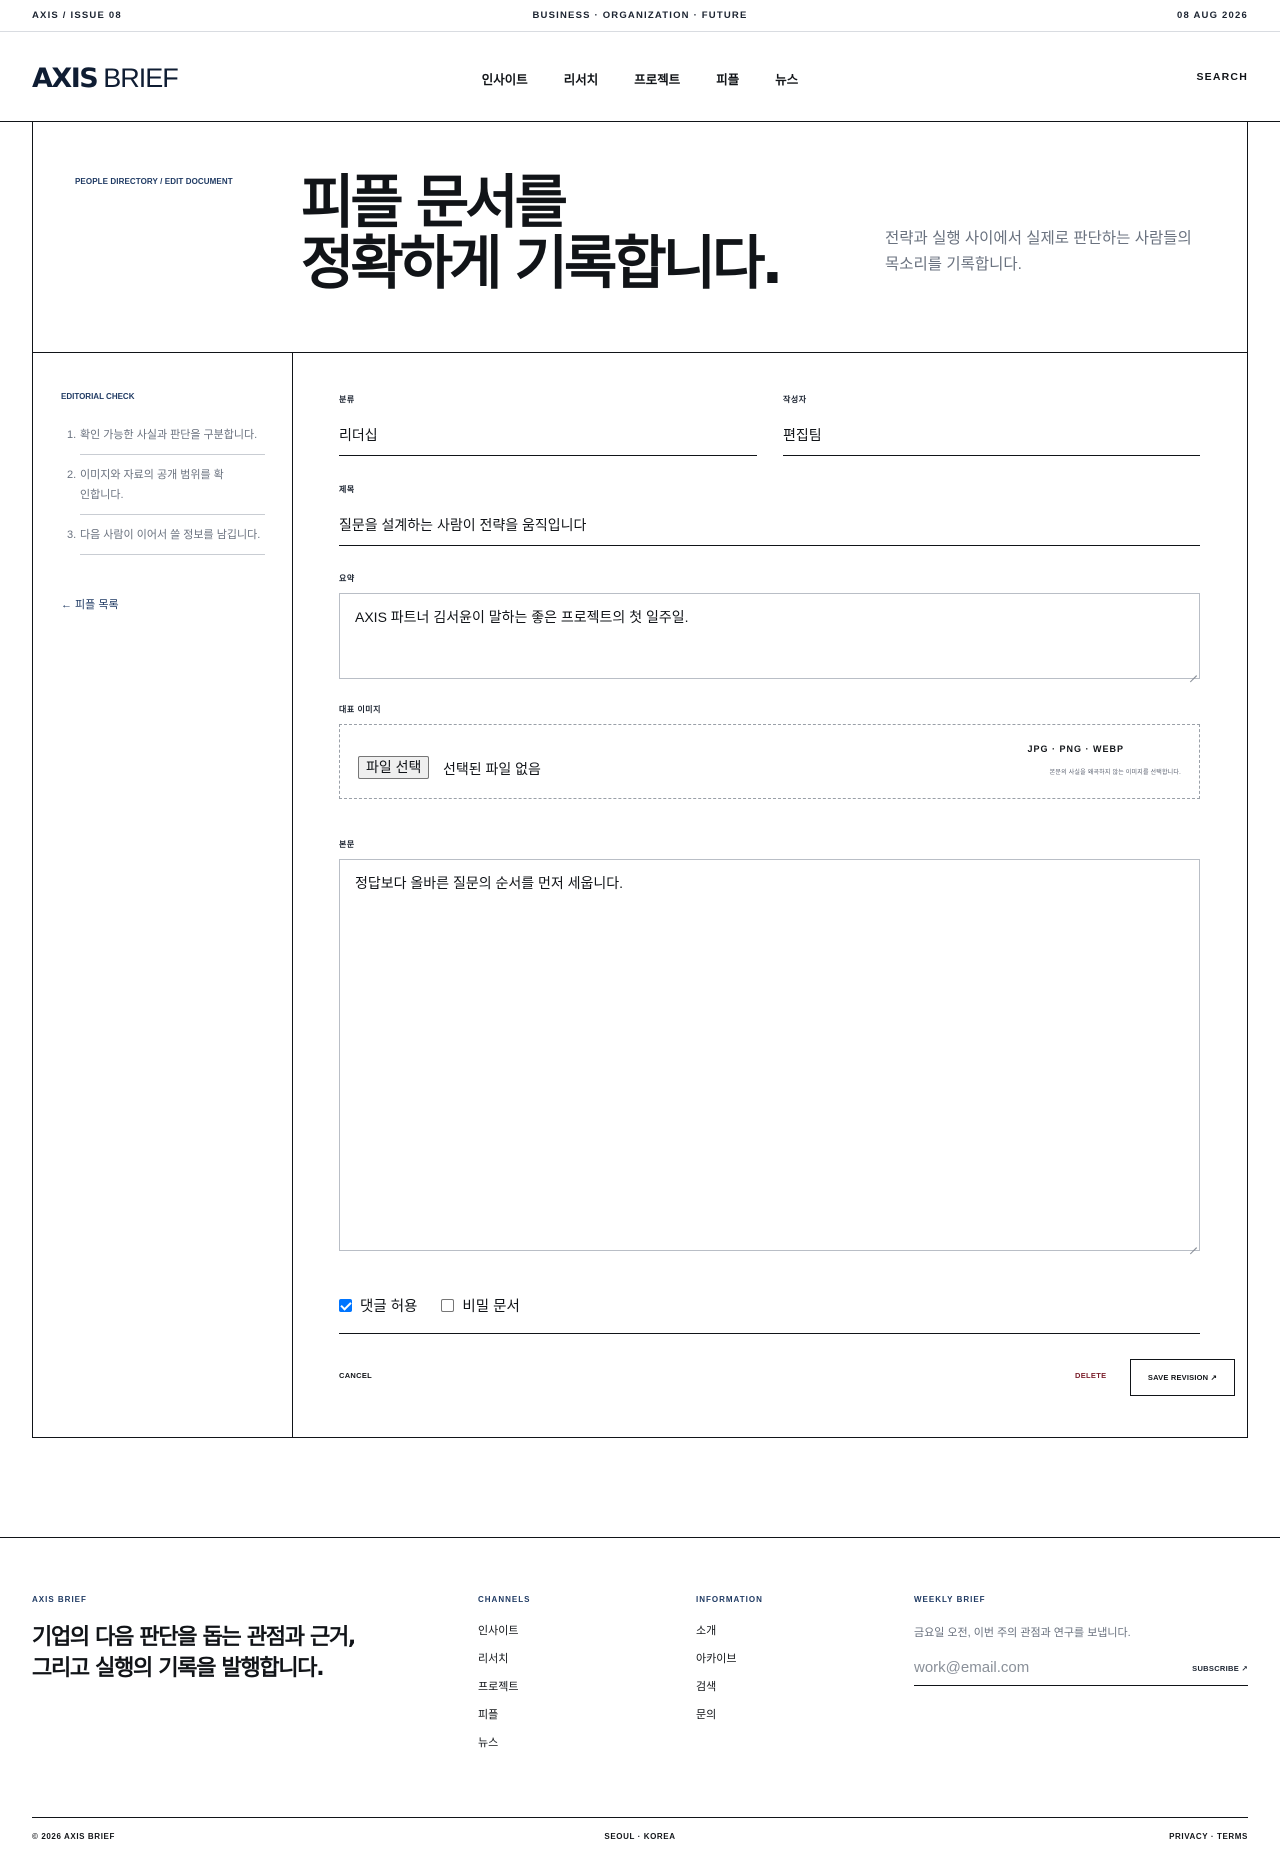  Describe the element at coordinates (1208, 1836) in the screenshot. I see `legal-links: PRIVACY · TERMS` at that location.